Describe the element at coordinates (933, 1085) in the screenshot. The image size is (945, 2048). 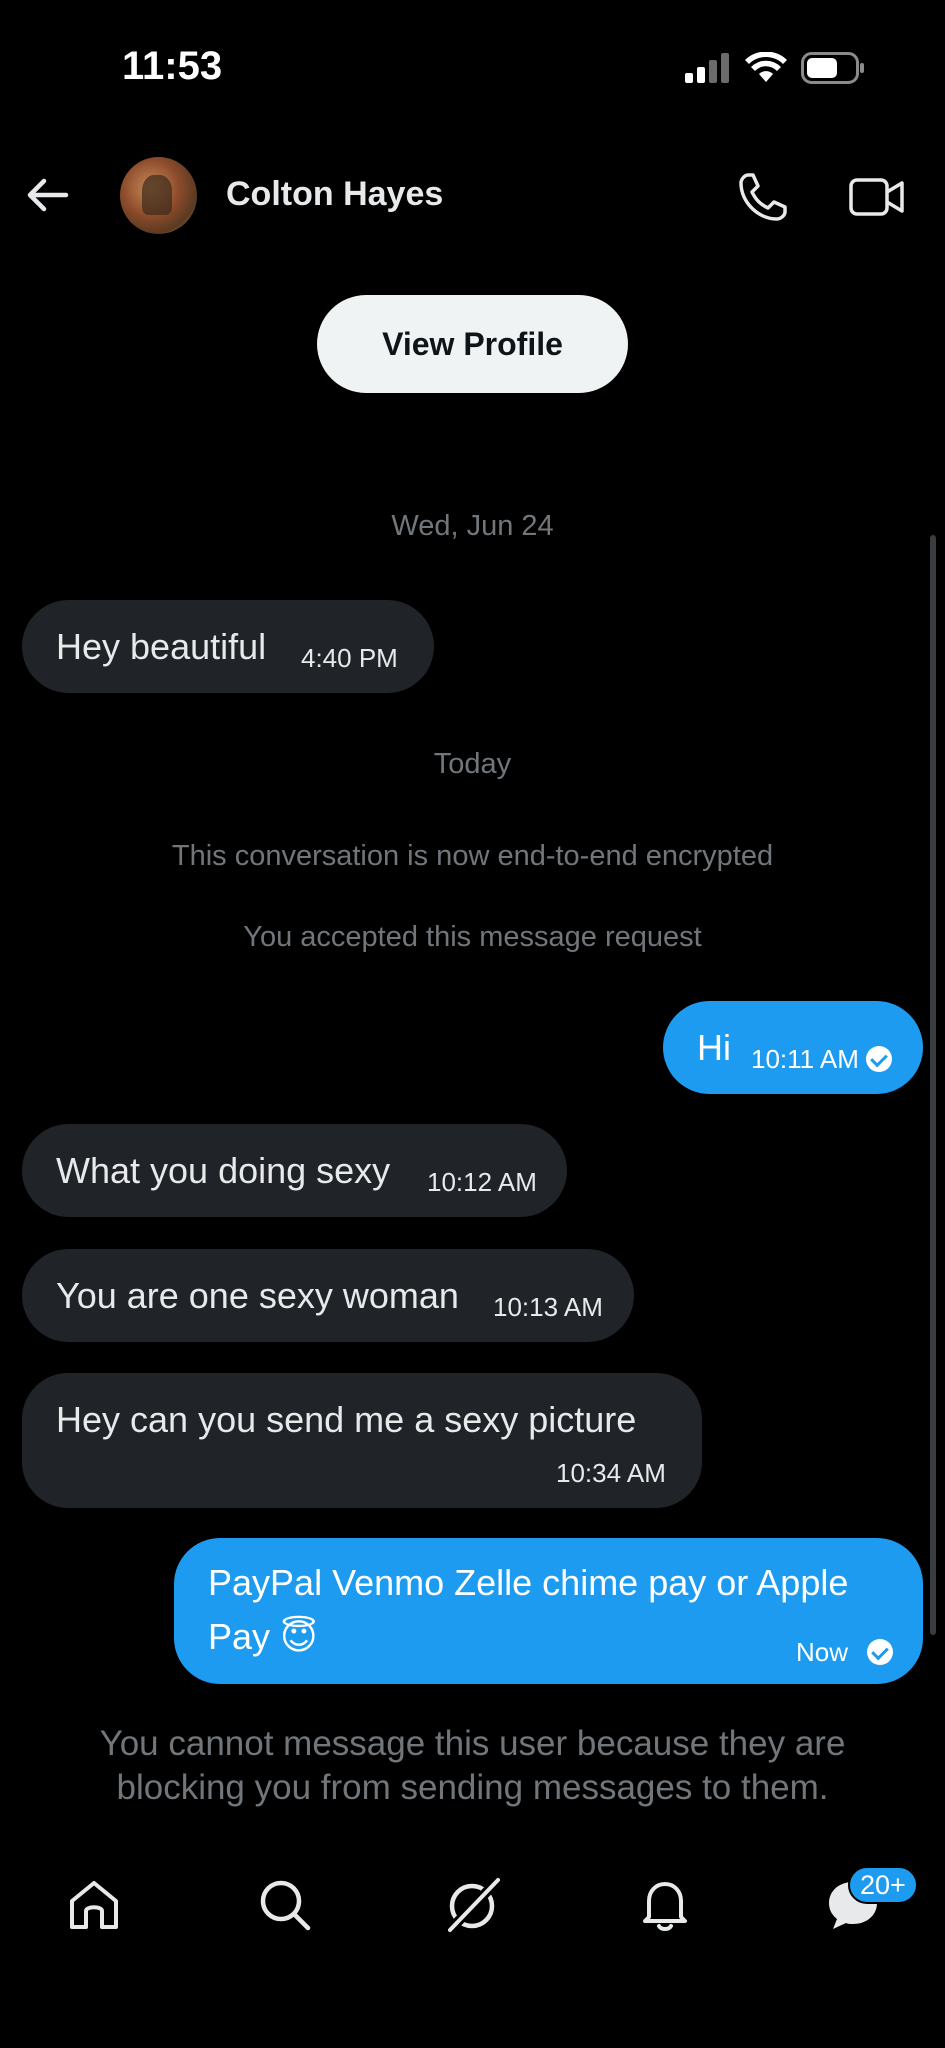
I see `scrollbar` at that location.